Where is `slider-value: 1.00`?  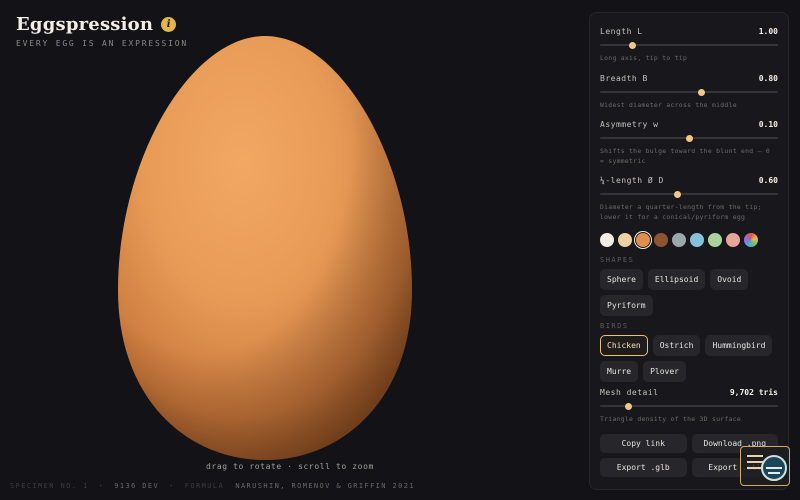
slider-value: 1.00 is located at coordinates (768, 31).